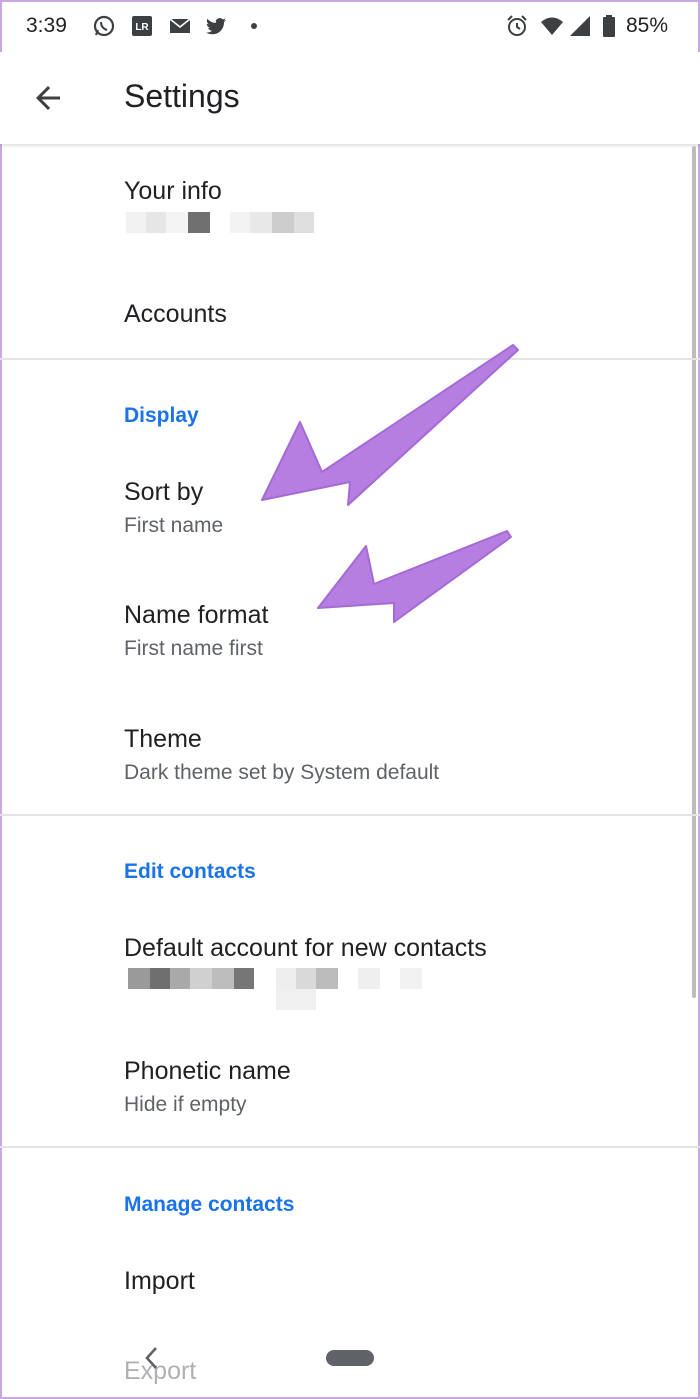 Image resolution: width=700 pixels, height=1399 pixels. I want to click on app-lr-icon: LR, so click(142, 26).